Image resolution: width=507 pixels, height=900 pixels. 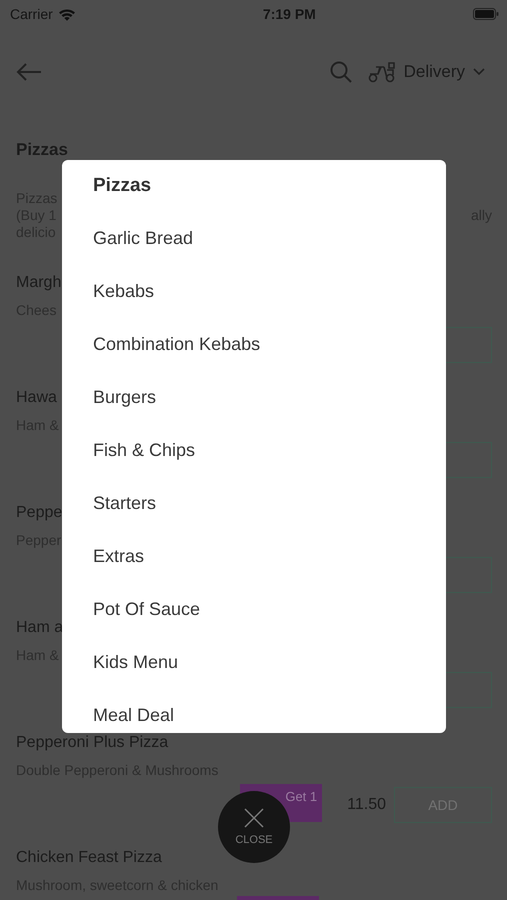 I want to click on status-time: 7:19 PM, so click(x=289, y=14).